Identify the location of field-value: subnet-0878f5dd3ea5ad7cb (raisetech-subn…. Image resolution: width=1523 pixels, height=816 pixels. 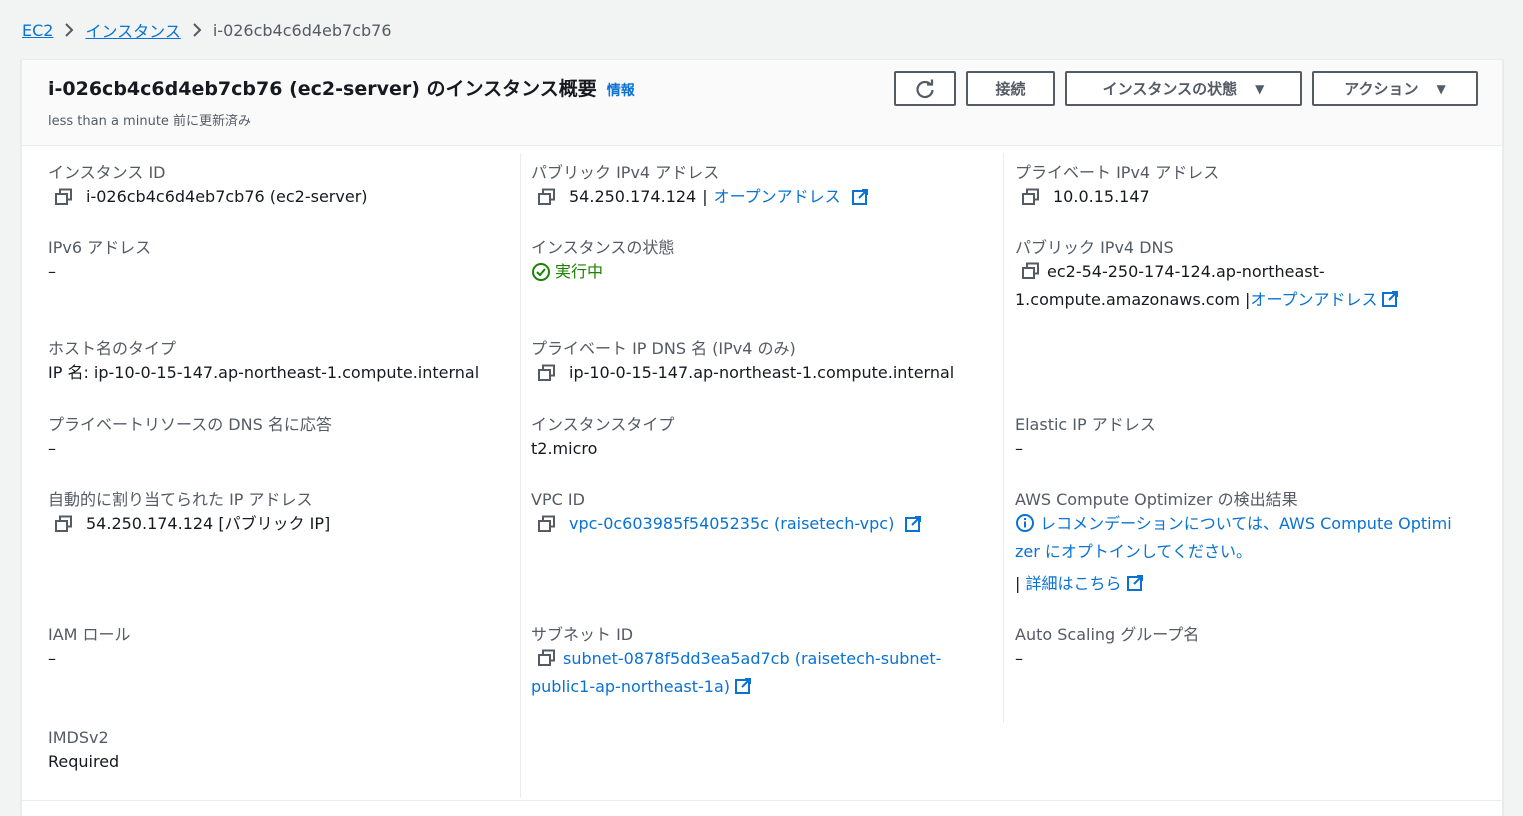
(736, 673).